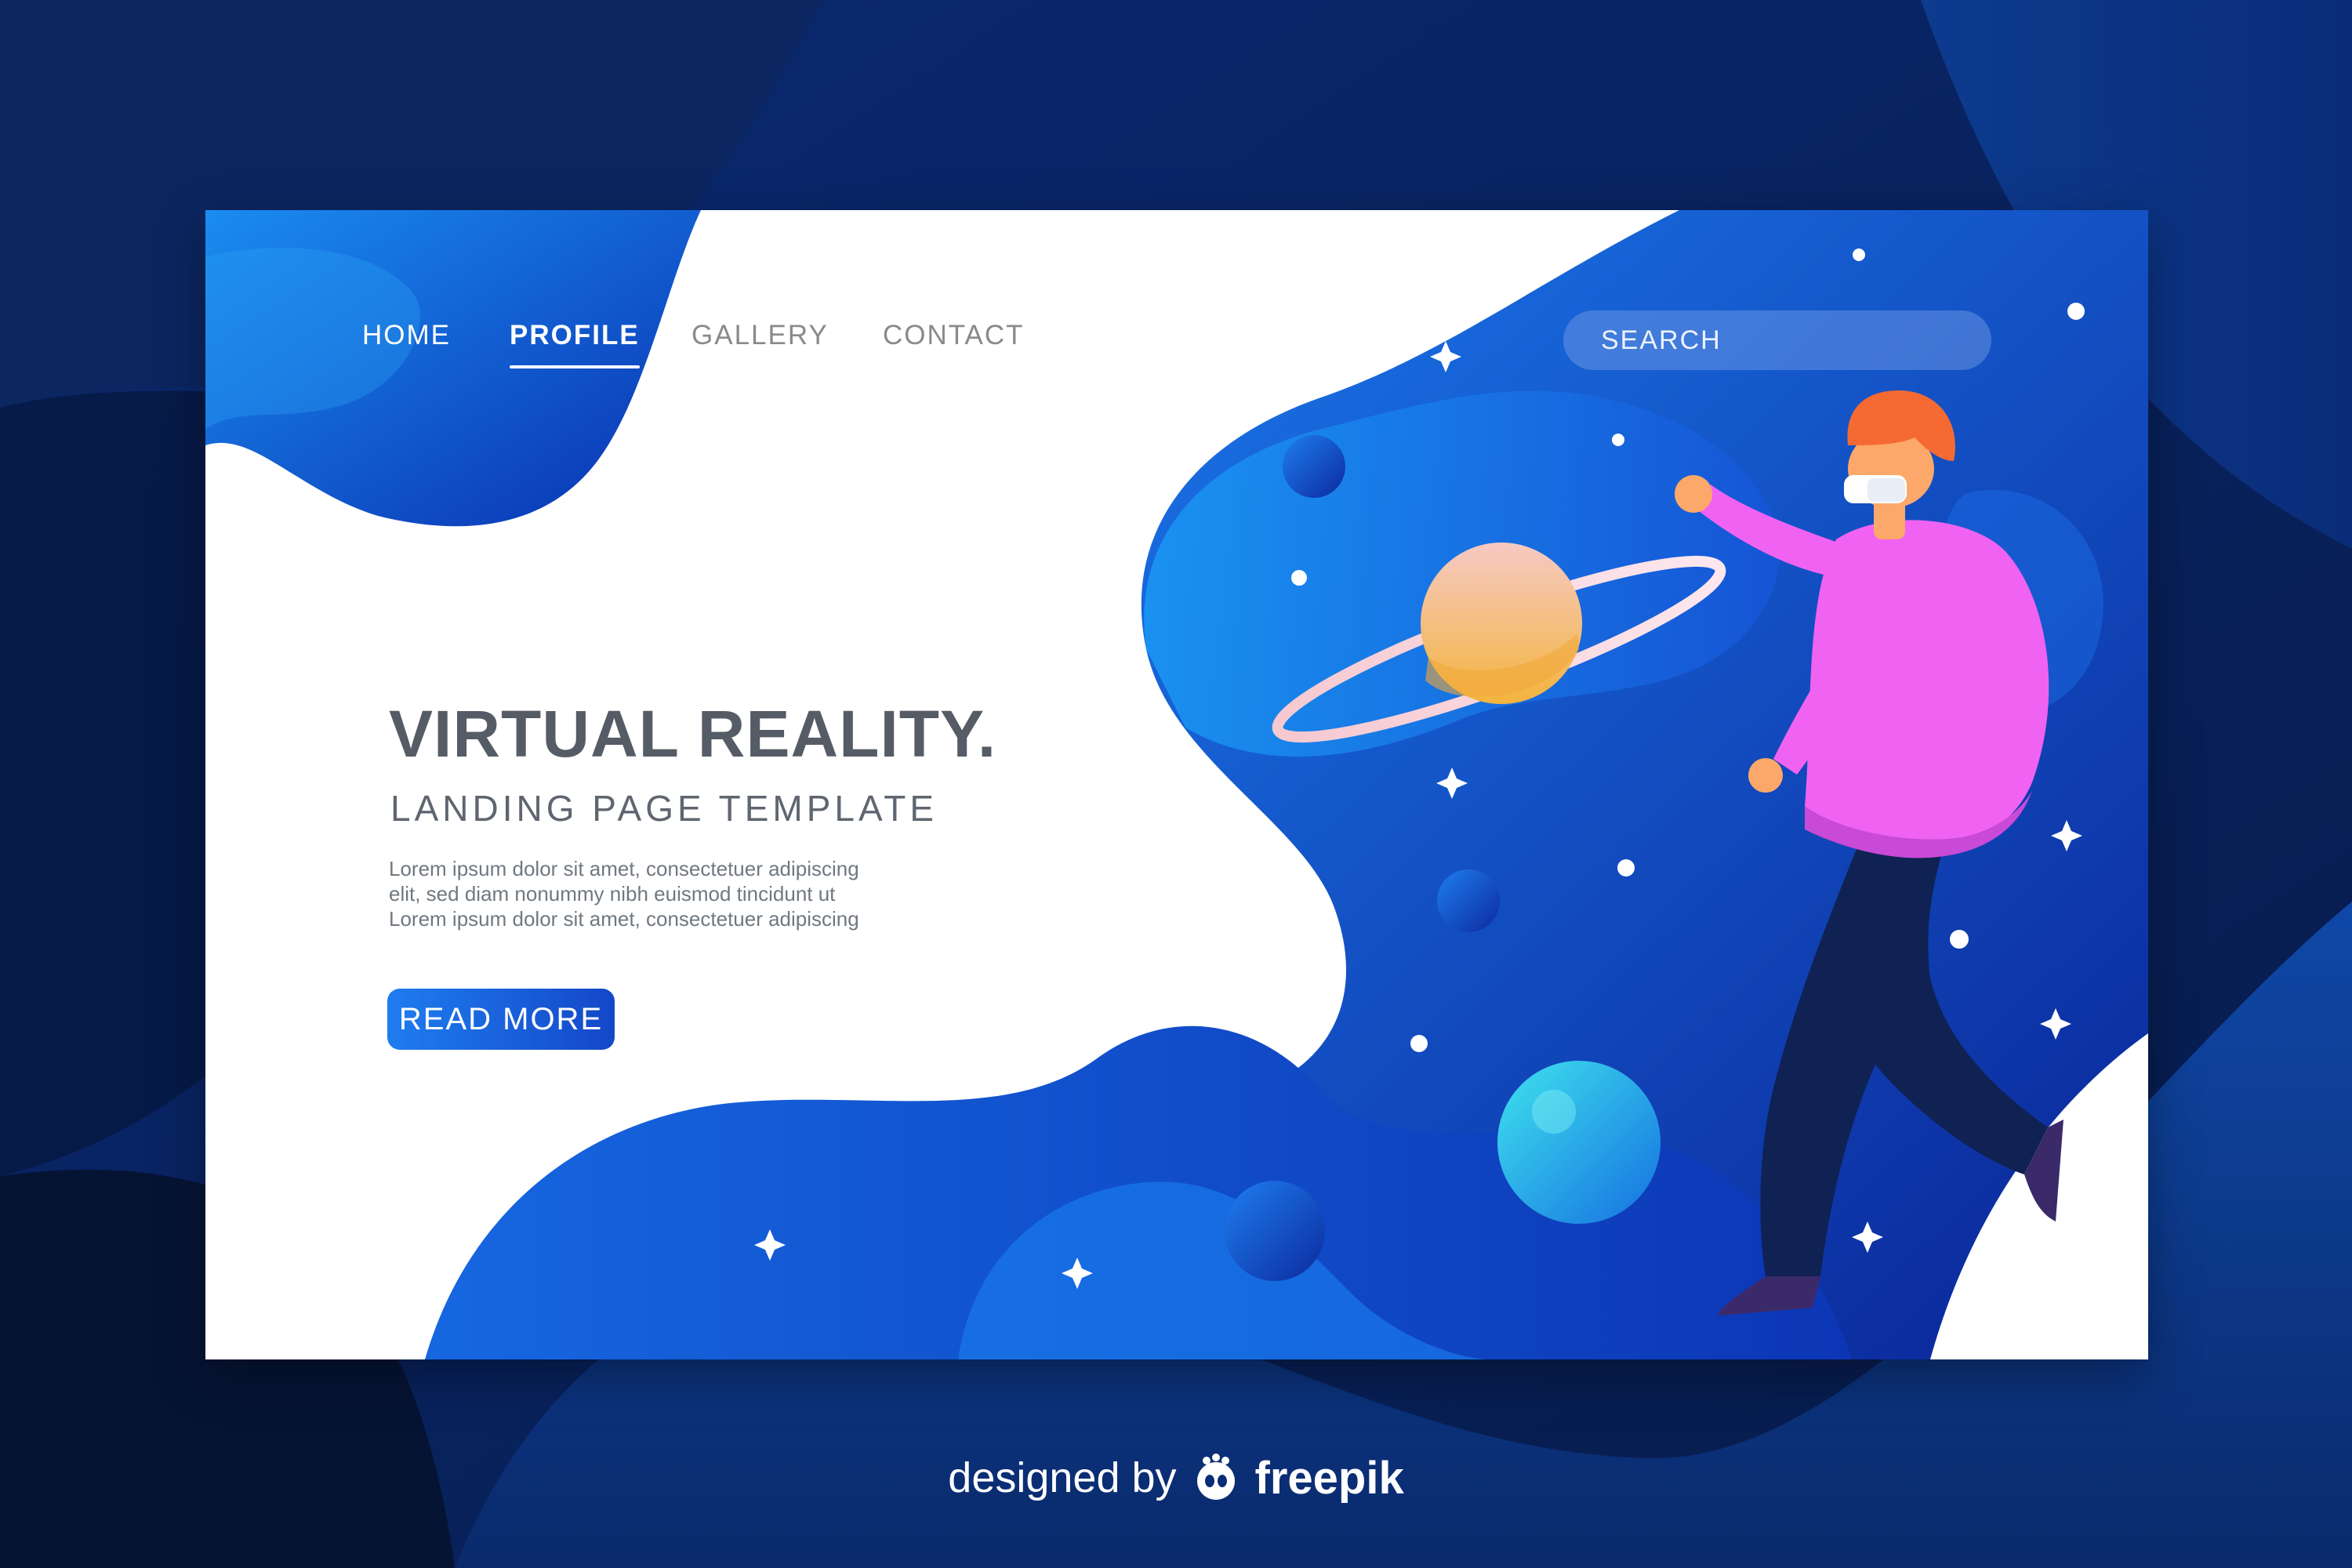 Image resolution: width=2352 pixels, height=1568 pixels. I want to click on search-input, so click(1777, 340).